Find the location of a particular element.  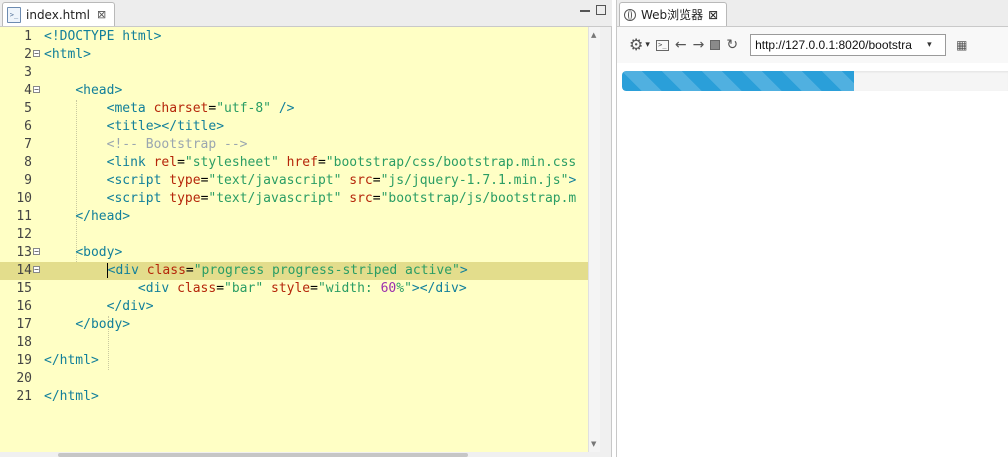

scroll-down-icon: ▼ is located at coordinates (593, 444).